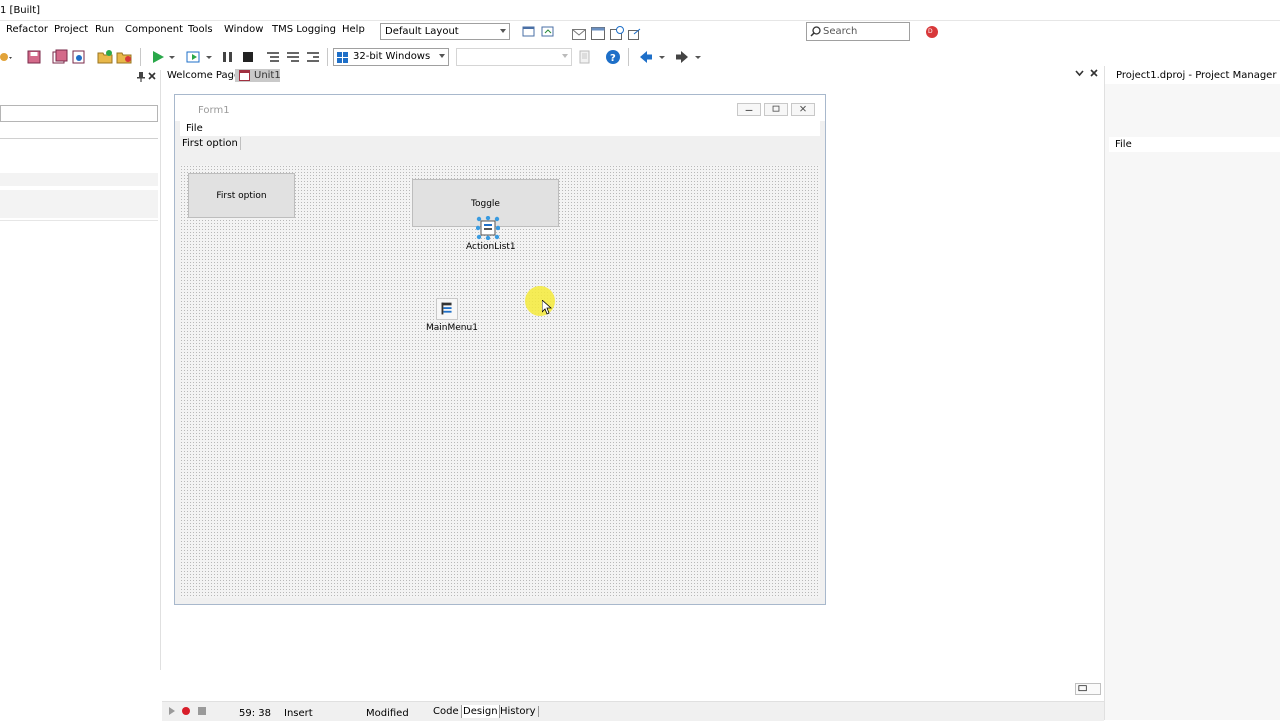  Describe the element at coordinates (682, 57) in the screenshot. I see `forward-arrow-icon` at that location.